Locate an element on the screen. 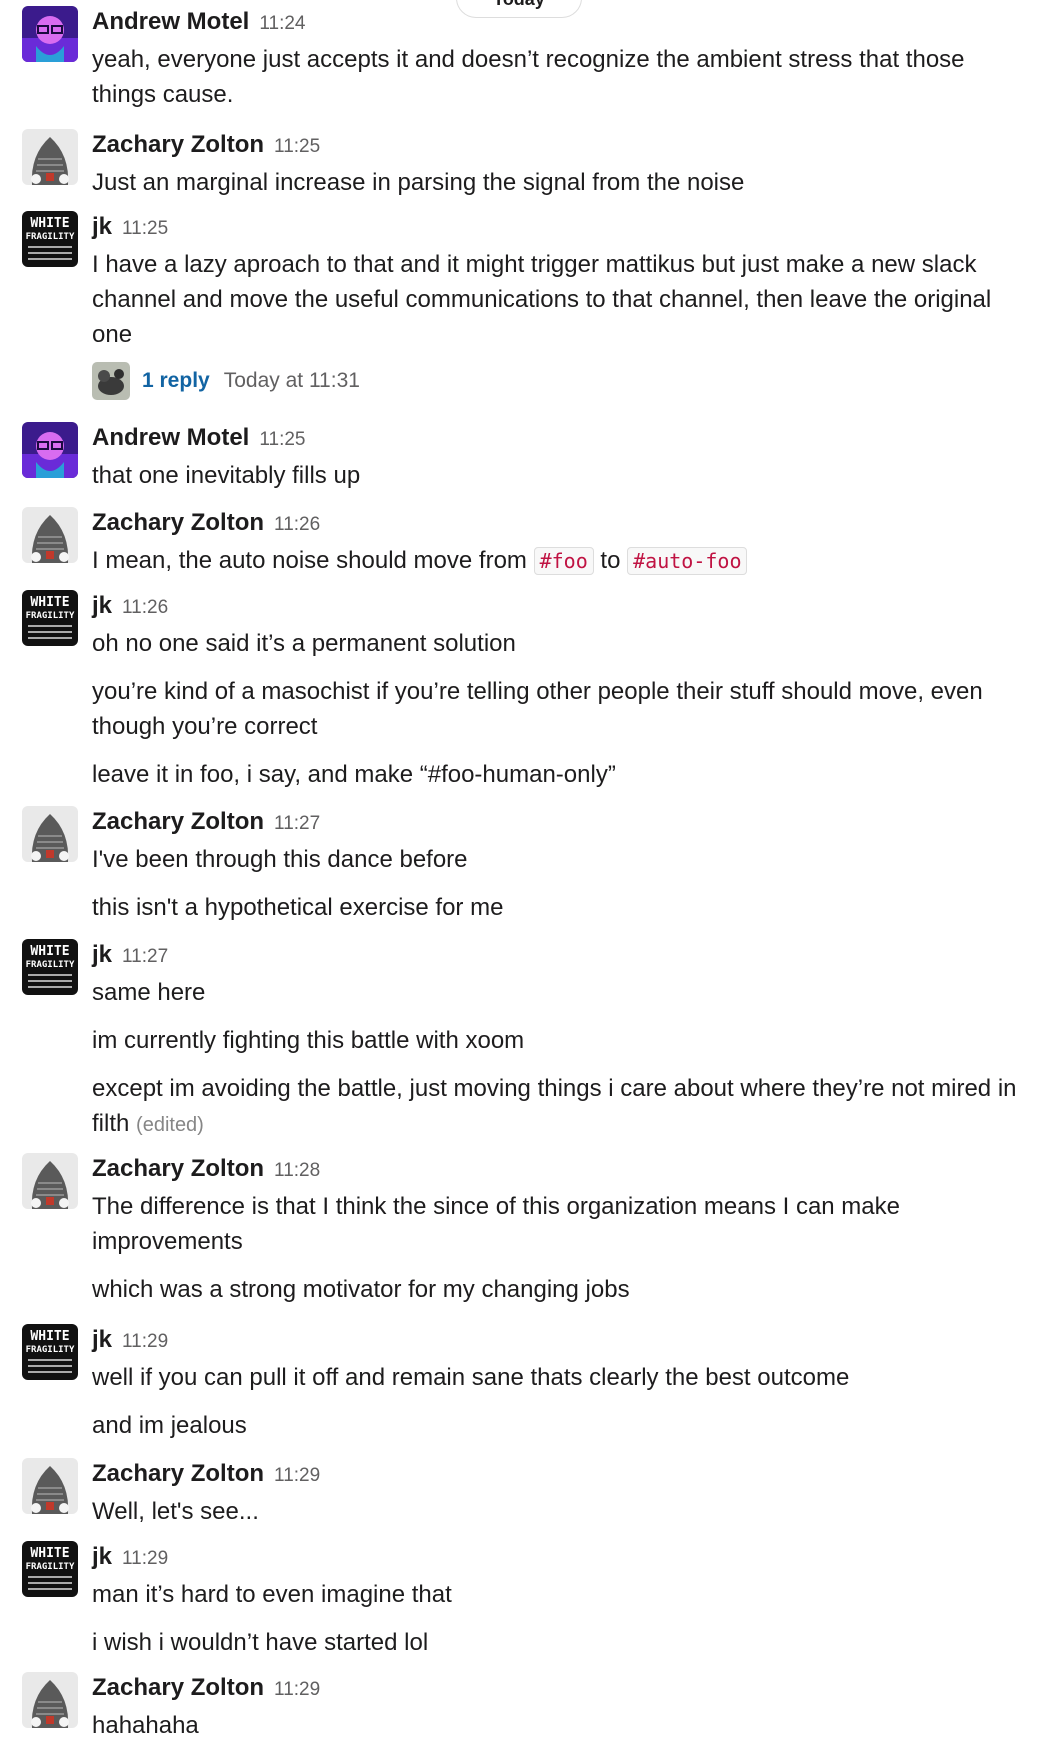 The height and width of the screenshot is (1743, 1040). last-reply-time: Today at 11:31 is located at coordinates (291, 380).